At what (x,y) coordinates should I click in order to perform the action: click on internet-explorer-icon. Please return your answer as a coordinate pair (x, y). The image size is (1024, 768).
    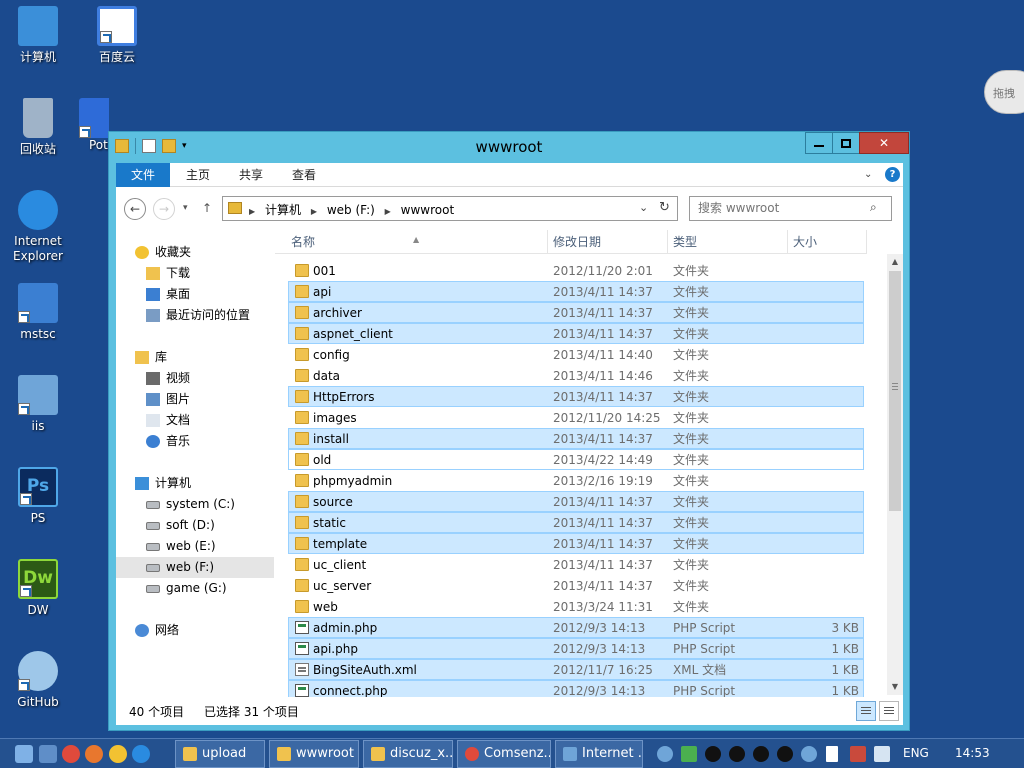
    Looking at the image, I should click on (141, 754).